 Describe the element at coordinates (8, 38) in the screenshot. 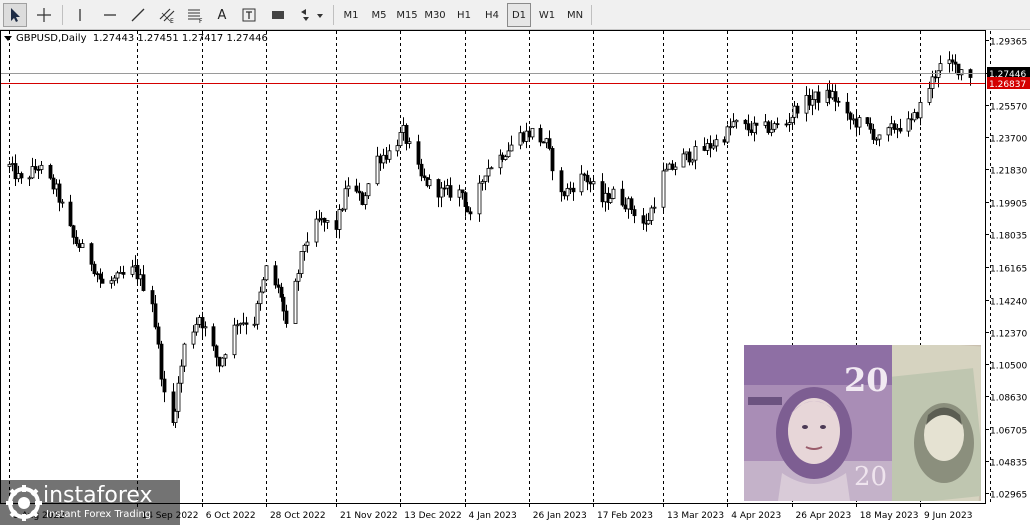

I see `collapse-arrow-icon` at that location.